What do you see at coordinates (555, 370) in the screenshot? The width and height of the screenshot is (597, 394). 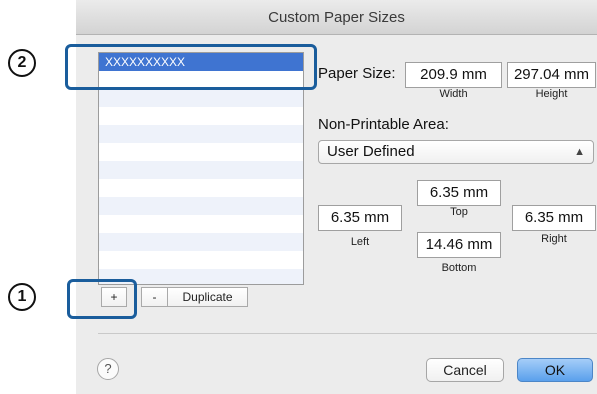 I see `ok-button: OK` at bounding box center [555, 370].